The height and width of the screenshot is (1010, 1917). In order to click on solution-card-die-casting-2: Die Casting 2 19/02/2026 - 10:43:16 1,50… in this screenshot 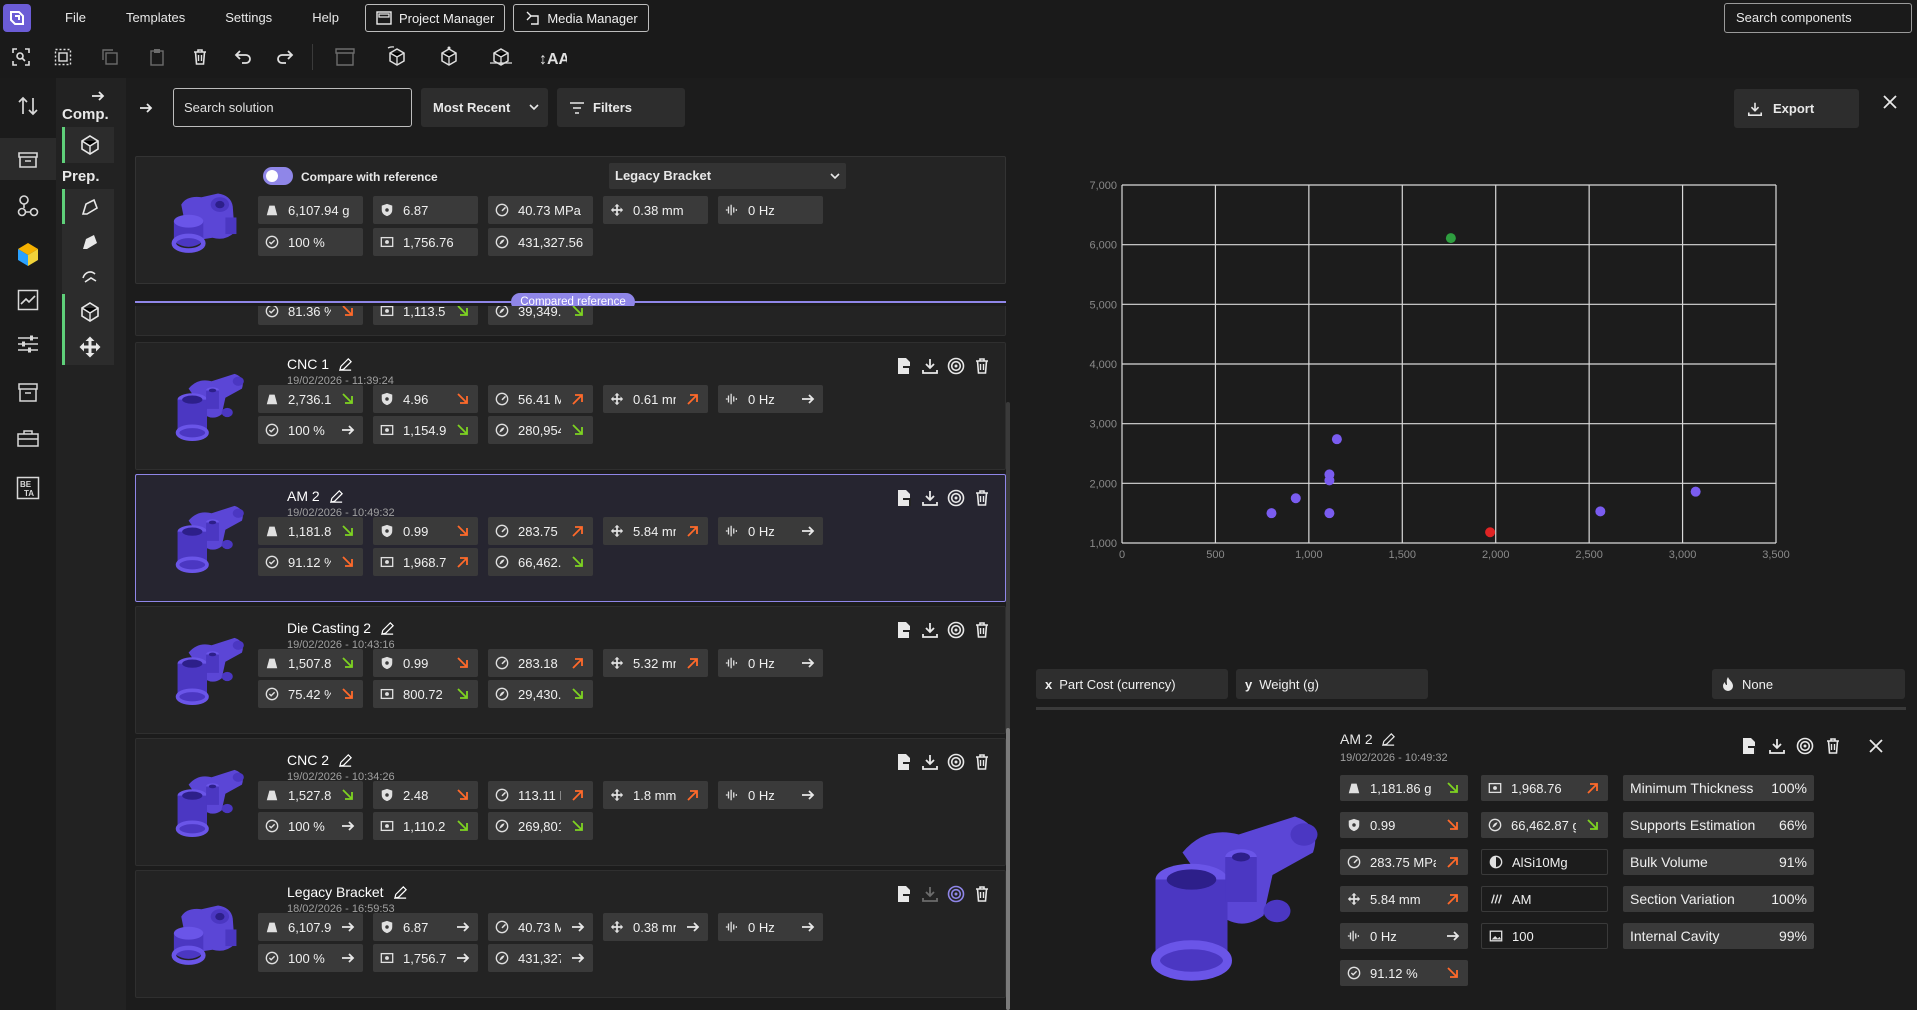, I will do `click(570, 670)`.